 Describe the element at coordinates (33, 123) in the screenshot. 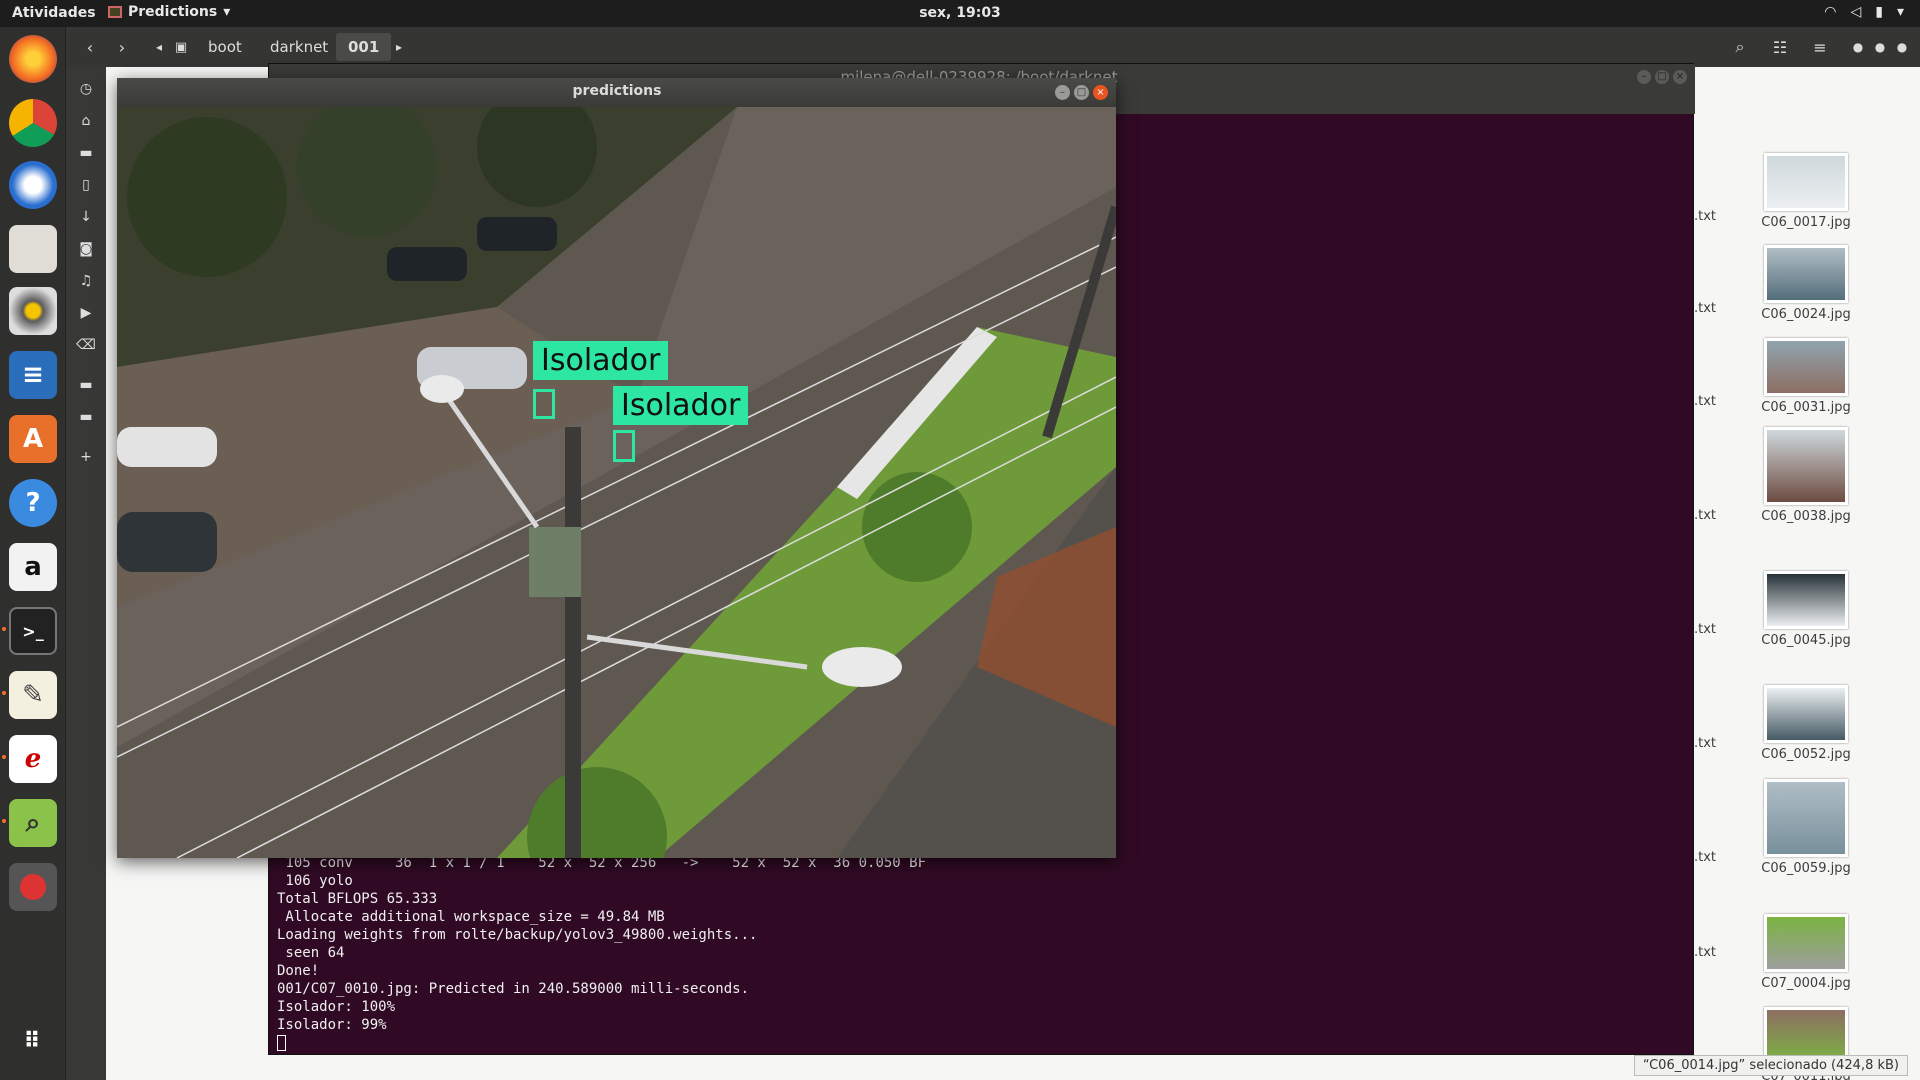

I see `chrome-icon` at that location.